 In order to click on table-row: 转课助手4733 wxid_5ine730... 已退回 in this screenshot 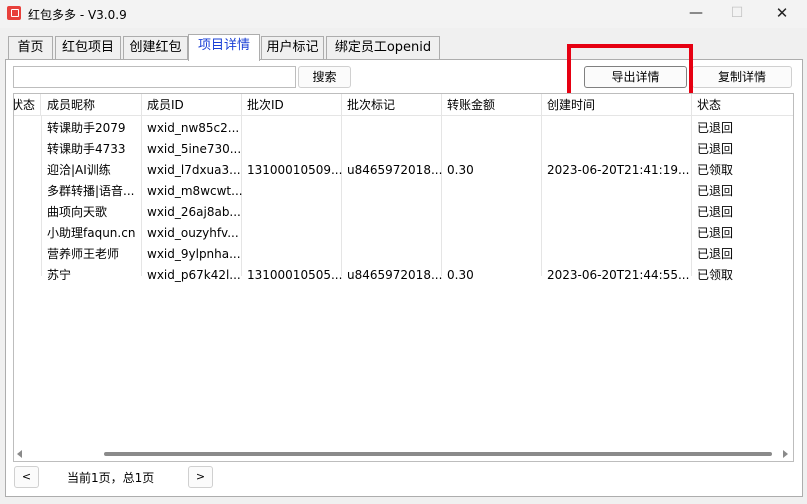, I will do `click(403, 149)`.